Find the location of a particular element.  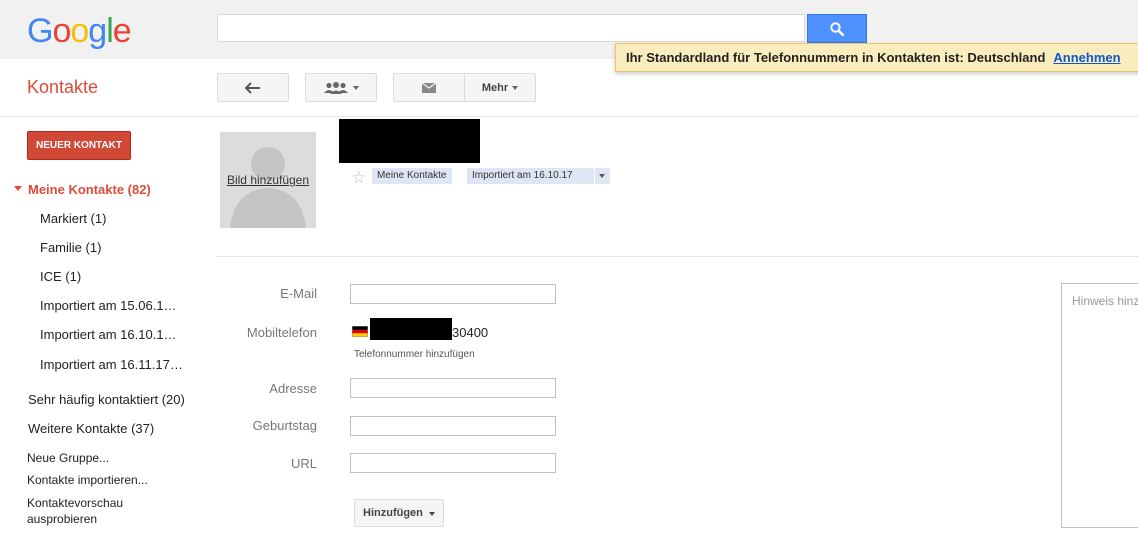

sidebar-item-frequent: Sehr häufig kontaktiert (20) is located at coordinates (106, 399).